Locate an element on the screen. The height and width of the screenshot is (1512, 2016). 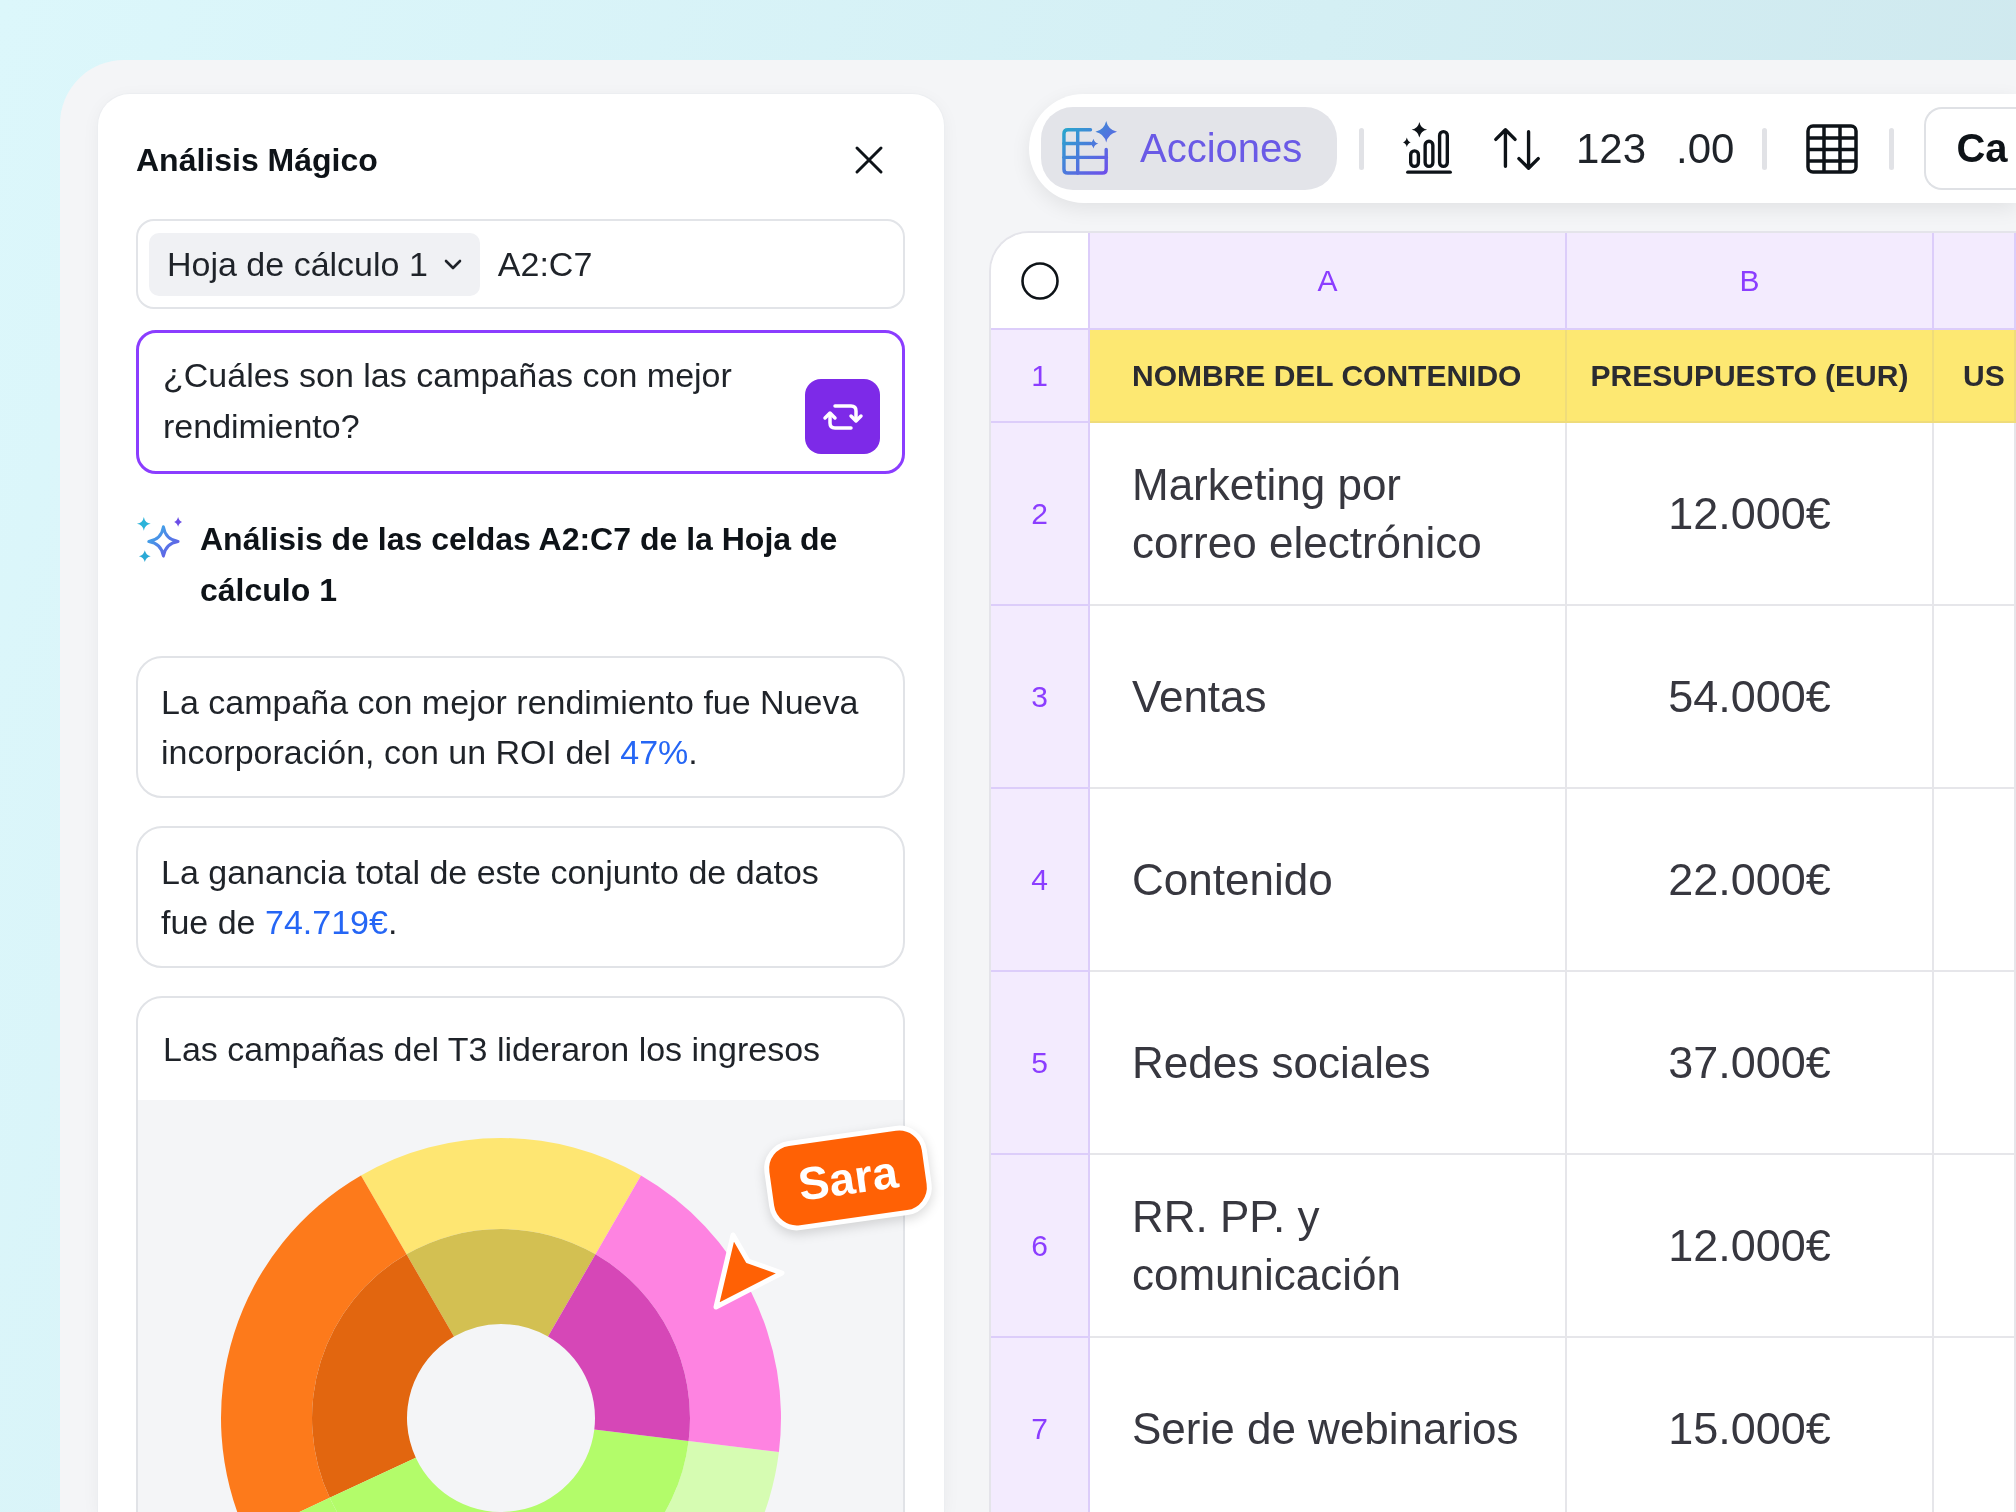
format-button: .00 is located at coordinates (1705, 148).